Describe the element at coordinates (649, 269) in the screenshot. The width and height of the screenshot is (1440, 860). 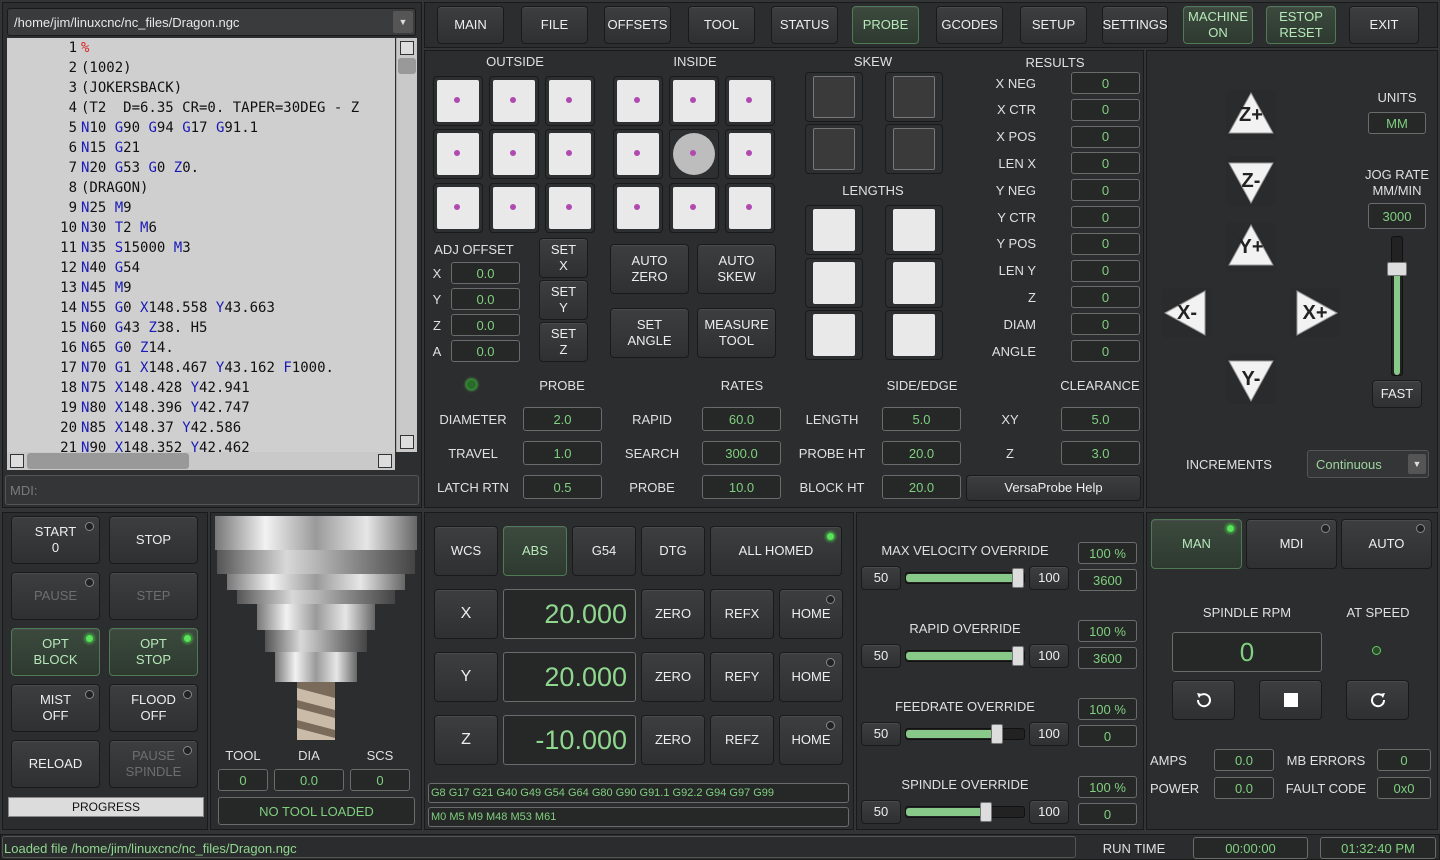
I see `auto-zero-button: AUTO ZERO` at that location.